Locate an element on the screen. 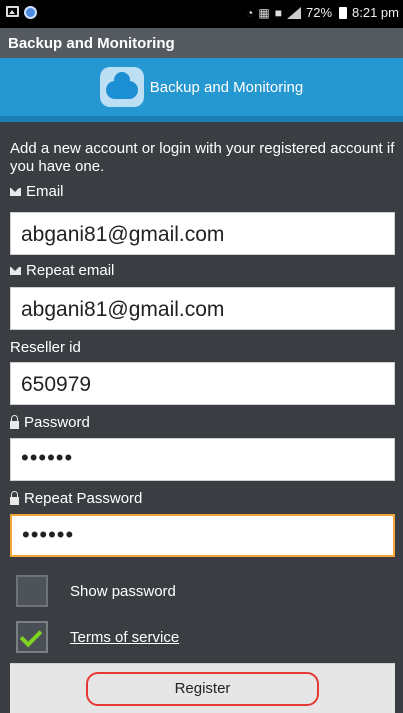 Image resolution: width=403 pixels, height=713 pixels. app-header: Backup and Monitoring is located at coordinates (201, 90).